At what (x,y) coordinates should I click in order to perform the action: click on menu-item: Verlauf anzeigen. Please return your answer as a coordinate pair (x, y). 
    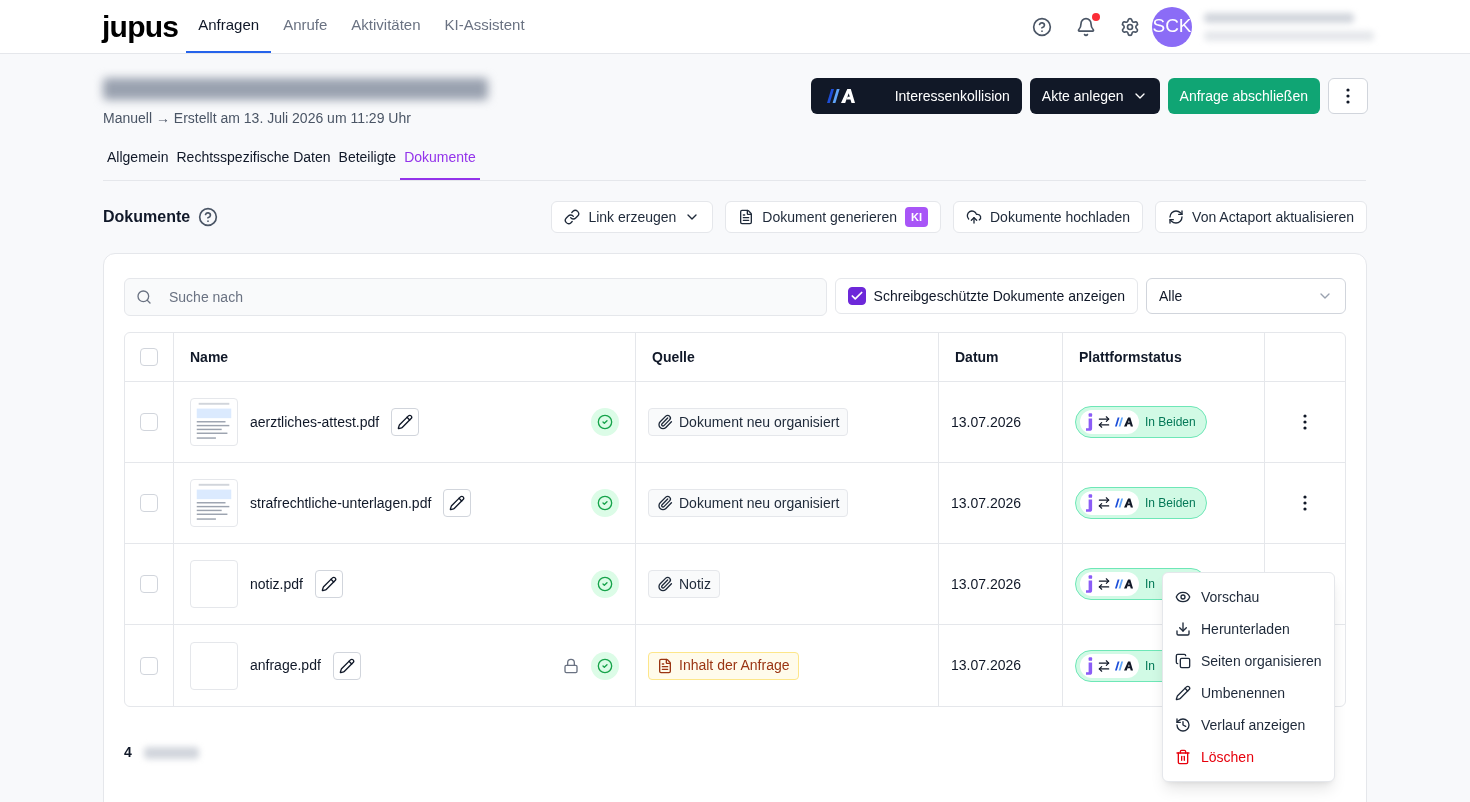
    Looking at the image, I should click on (1248, 725).